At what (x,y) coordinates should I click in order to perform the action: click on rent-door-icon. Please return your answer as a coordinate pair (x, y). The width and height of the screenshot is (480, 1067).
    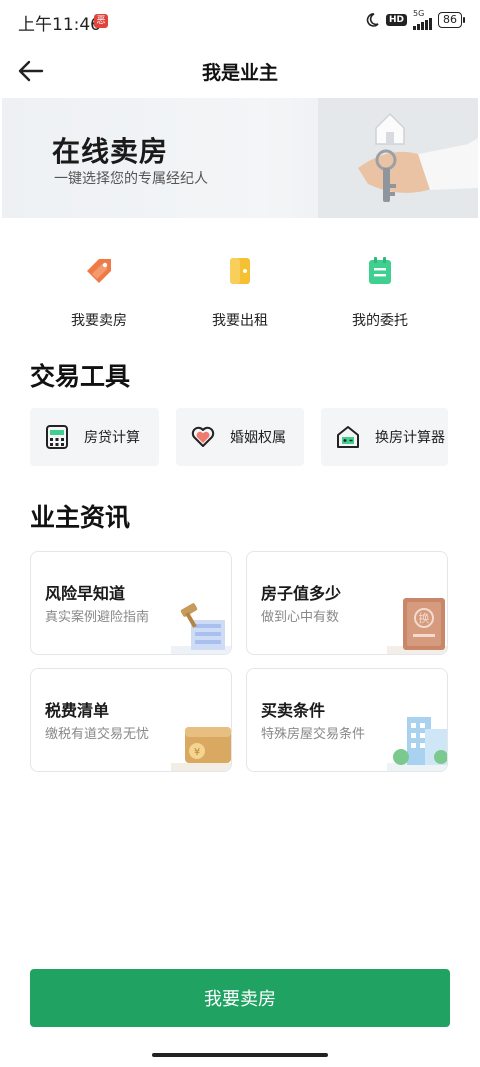
    Looking at the image, I should click on (240, 271).